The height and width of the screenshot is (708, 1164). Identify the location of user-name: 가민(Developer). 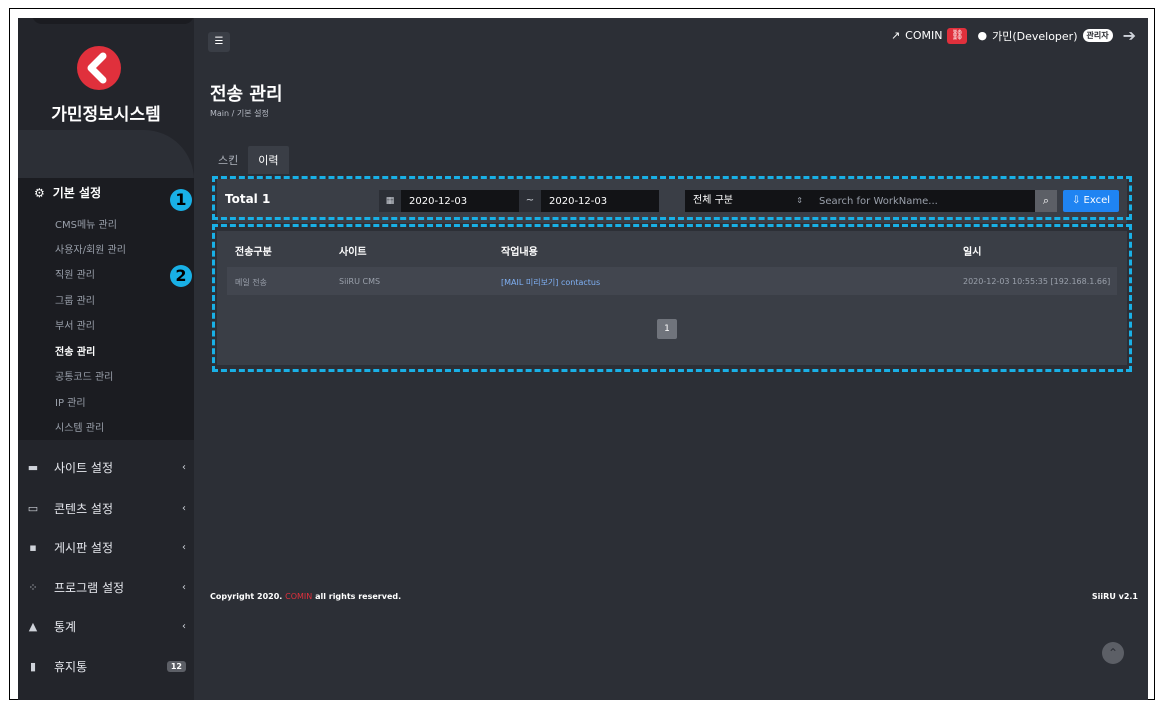
(1035, 36).